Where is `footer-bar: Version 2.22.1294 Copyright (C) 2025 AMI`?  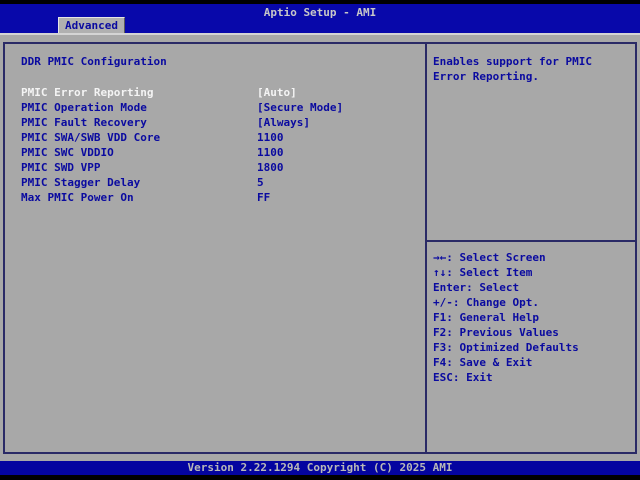 footer-bar: Version 2.22.1294 Copyright (C) 2025 AMI is located at coordinates (320, 468).